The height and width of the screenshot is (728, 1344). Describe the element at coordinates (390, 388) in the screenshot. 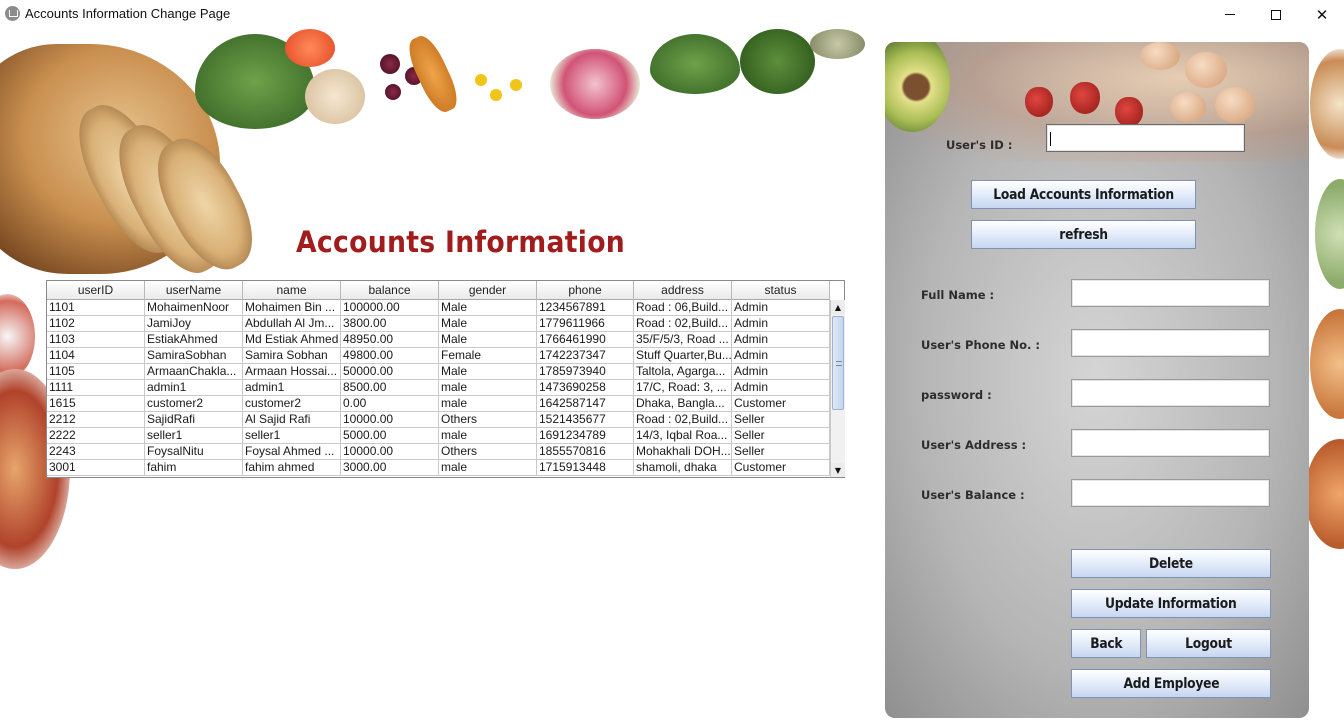

I see `cell-balance: 8500.00` at that location.